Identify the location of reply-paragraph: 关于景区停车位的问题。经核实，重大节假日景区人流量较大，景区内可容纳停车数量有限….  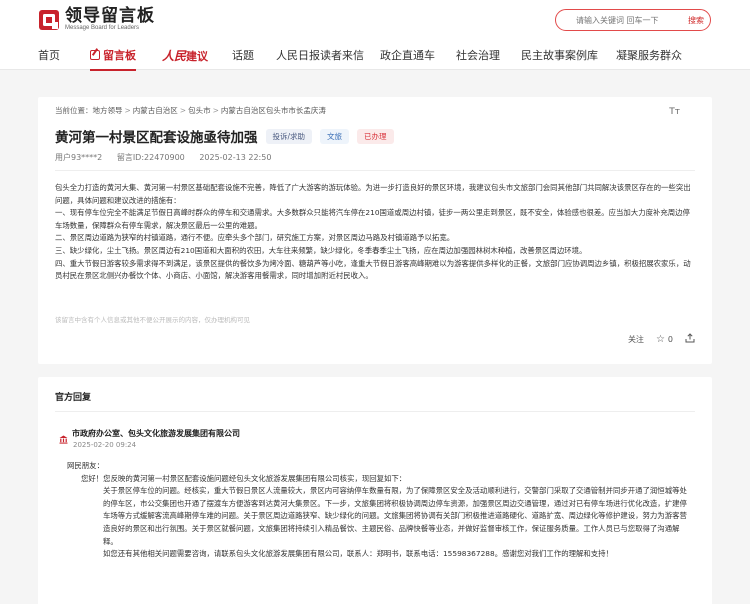
(395, 516).